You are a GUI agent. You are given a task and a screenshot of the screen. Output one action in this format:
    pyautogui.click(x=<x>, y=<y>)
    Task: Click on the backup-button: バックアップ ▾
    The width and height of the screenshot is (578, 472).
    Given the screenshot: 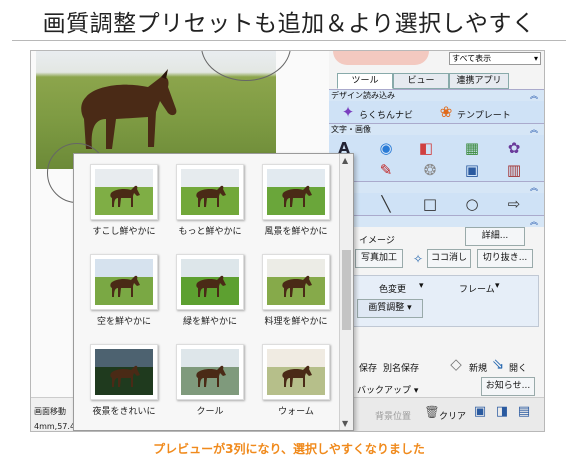 What is the action you would take?
    pyautogui.click(x=387, y=389)
    